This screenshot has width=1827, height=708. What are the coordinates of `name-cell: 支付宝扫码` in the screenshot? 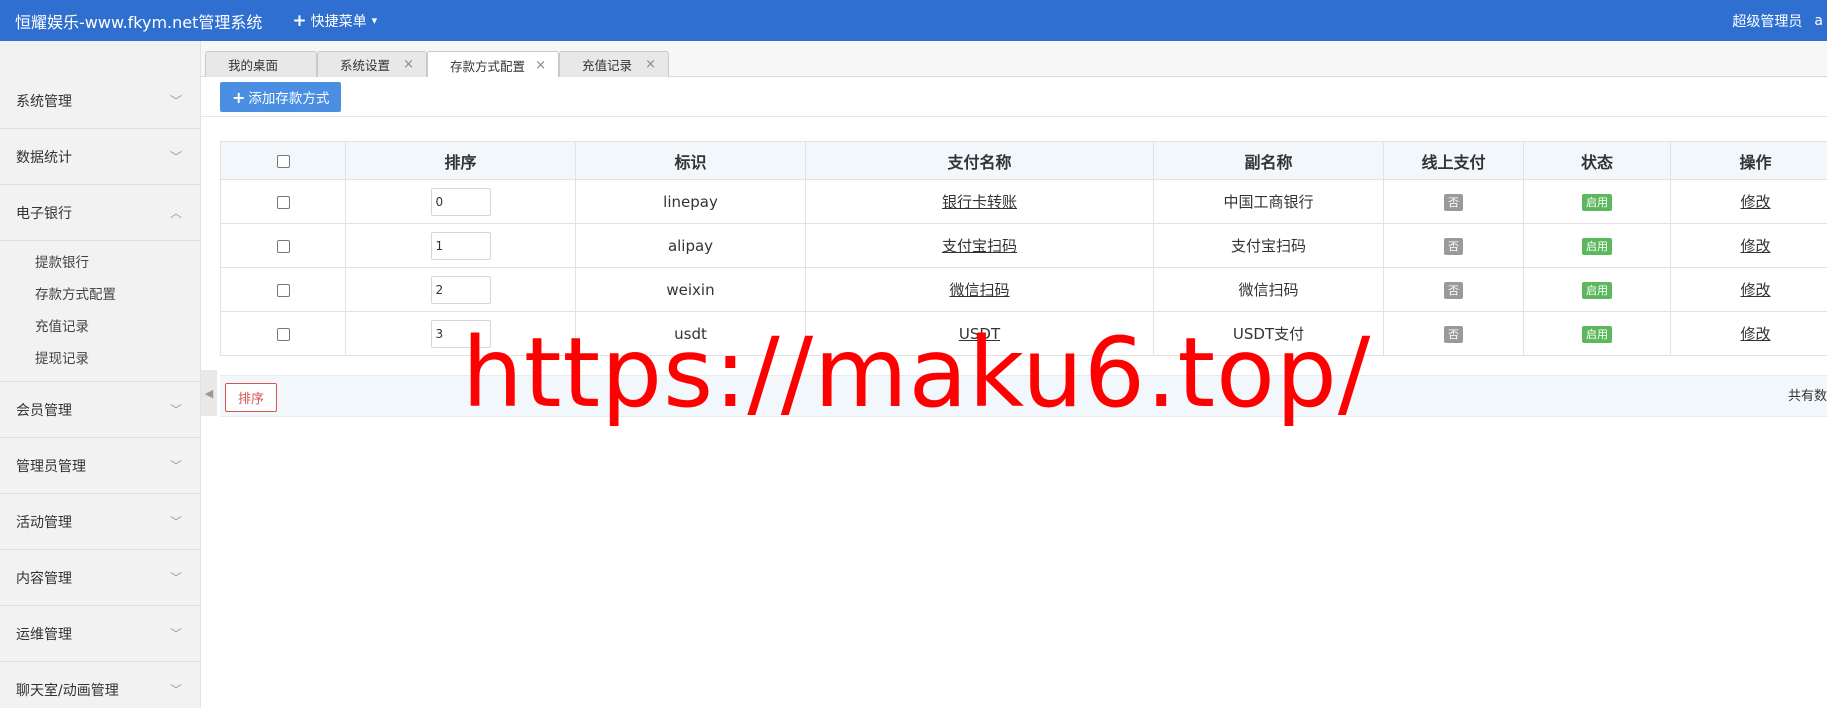 It's located at (979, 245).